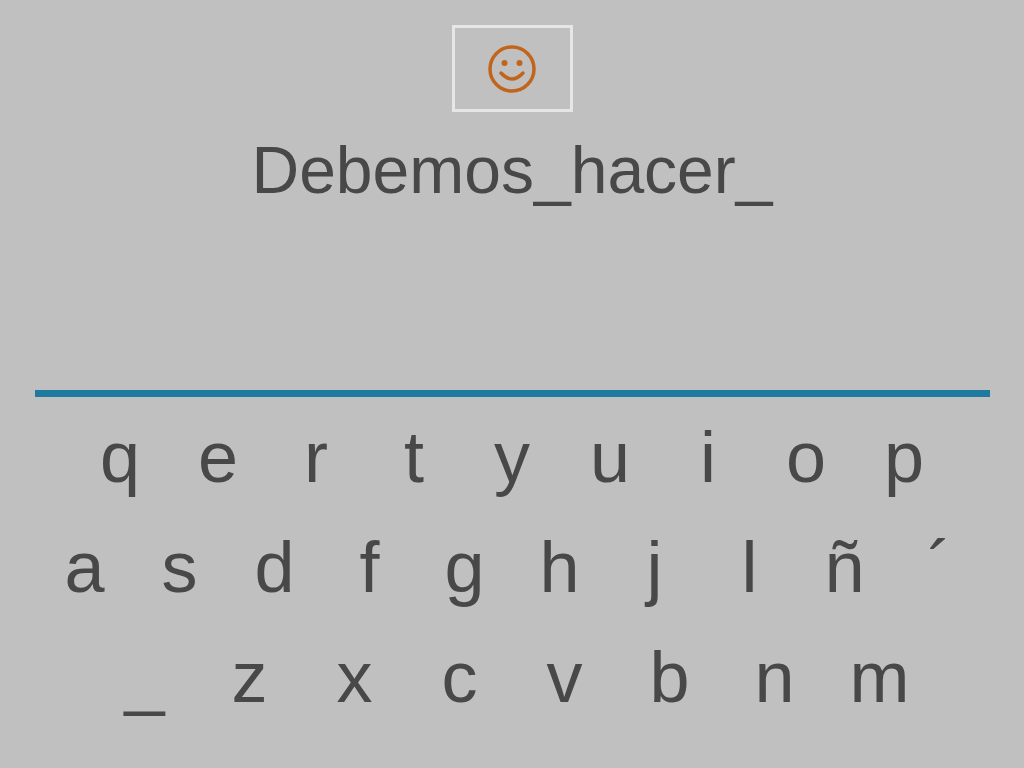 The image size is (1024, 768). I want to click on smiley-icon, so click(512, 68).